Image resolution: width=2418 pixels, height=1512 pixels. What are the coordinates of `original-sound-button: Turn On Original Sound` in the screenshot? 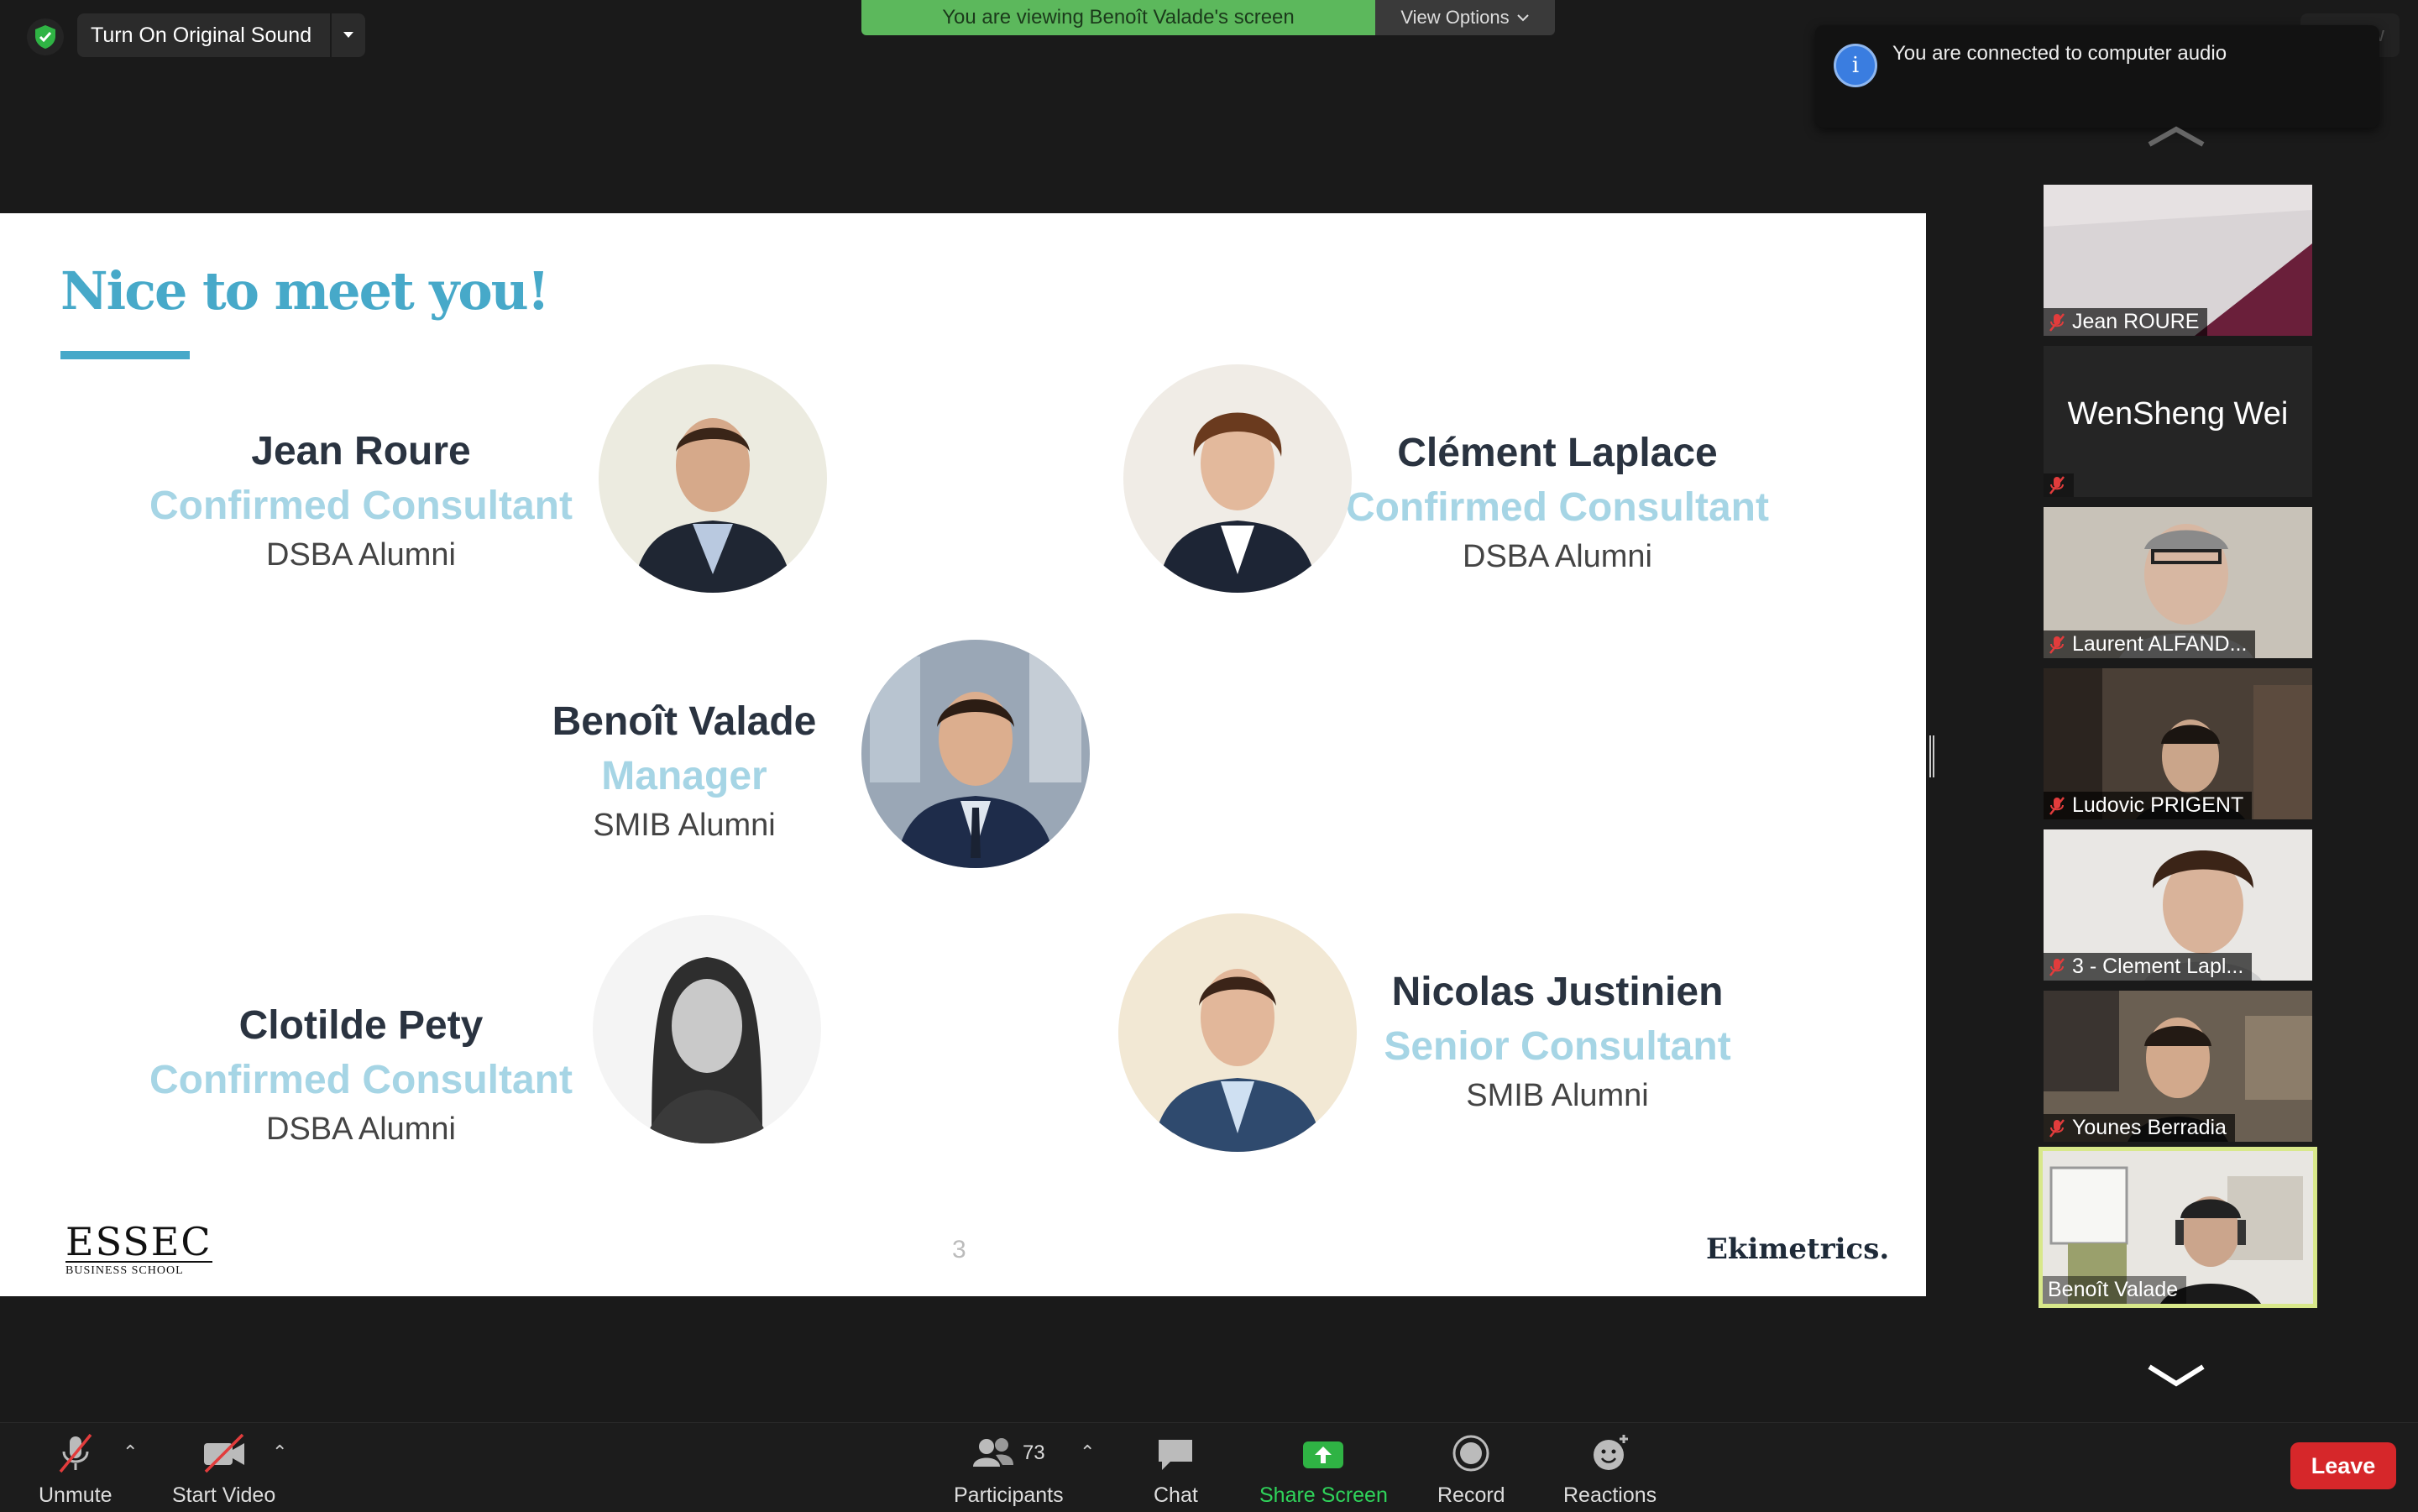 It's located at (221, 35).